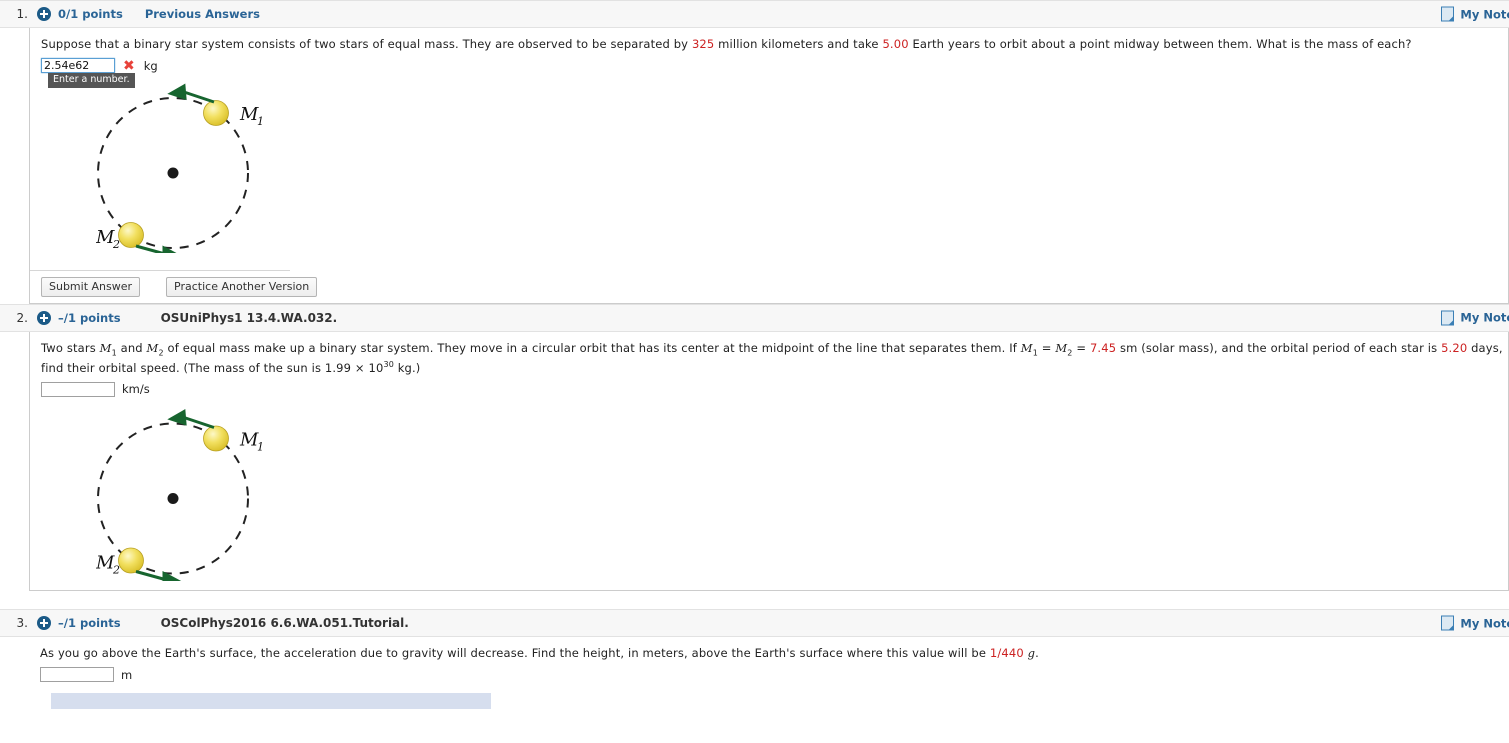 This screenshot has width=1509, height=743. What do you see at coordinates (150, 65) in the screenshot?
I see `answer-unit-1: kg` at bounding box center [150, 65].